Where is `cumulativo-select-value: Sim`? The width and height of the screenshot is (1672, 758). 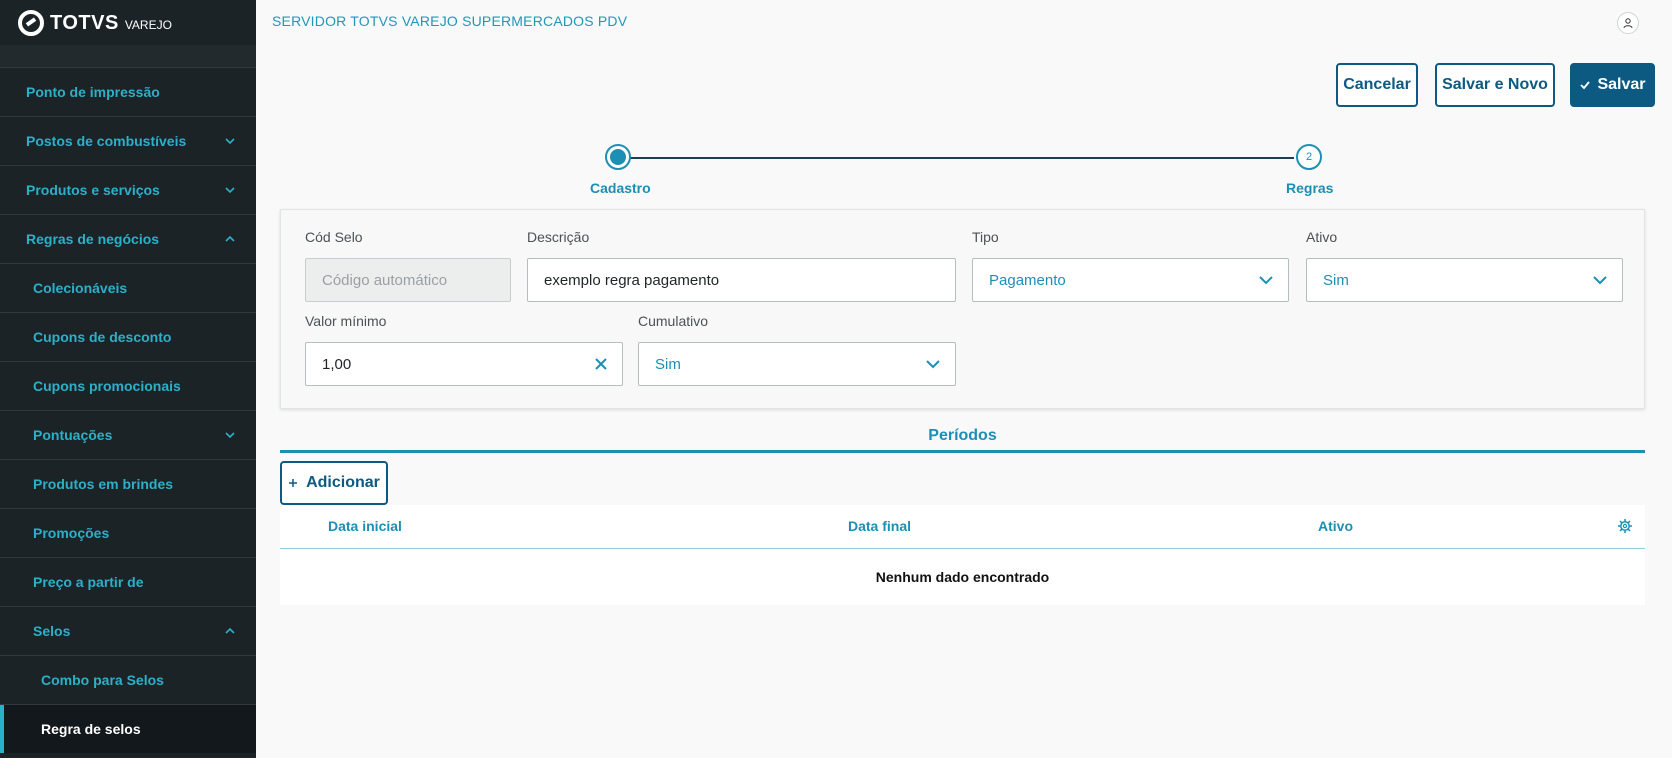 cumulativo-select-value: Sim is located at coordinates (668, 364).